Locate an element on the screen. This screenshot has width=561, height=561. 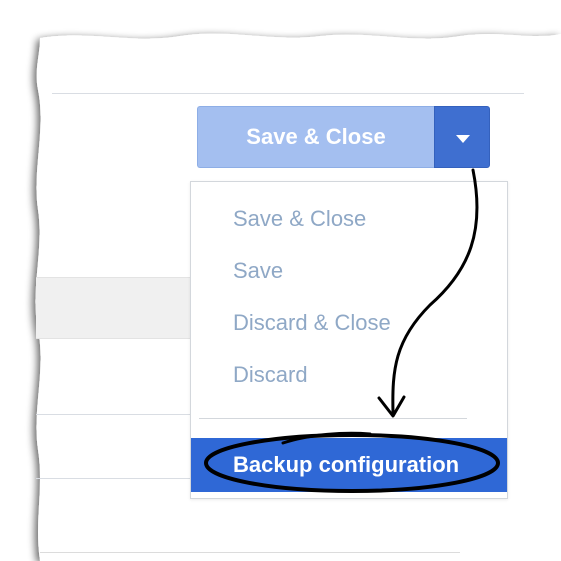
menu-item-save: Save is located at coordinates (258, 271).